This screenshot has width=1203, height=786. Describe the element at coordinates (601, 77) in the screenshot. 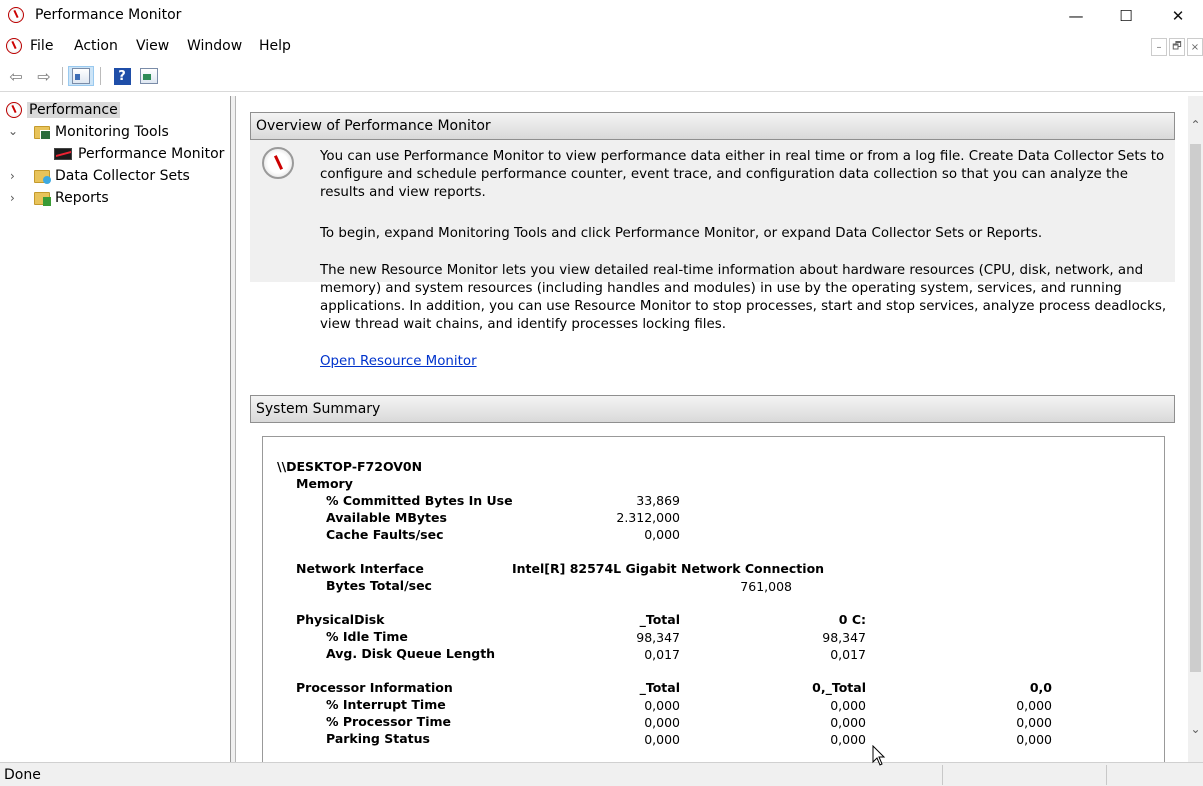

I see `toolbar: ⇦ ⇨ ?` at that location.